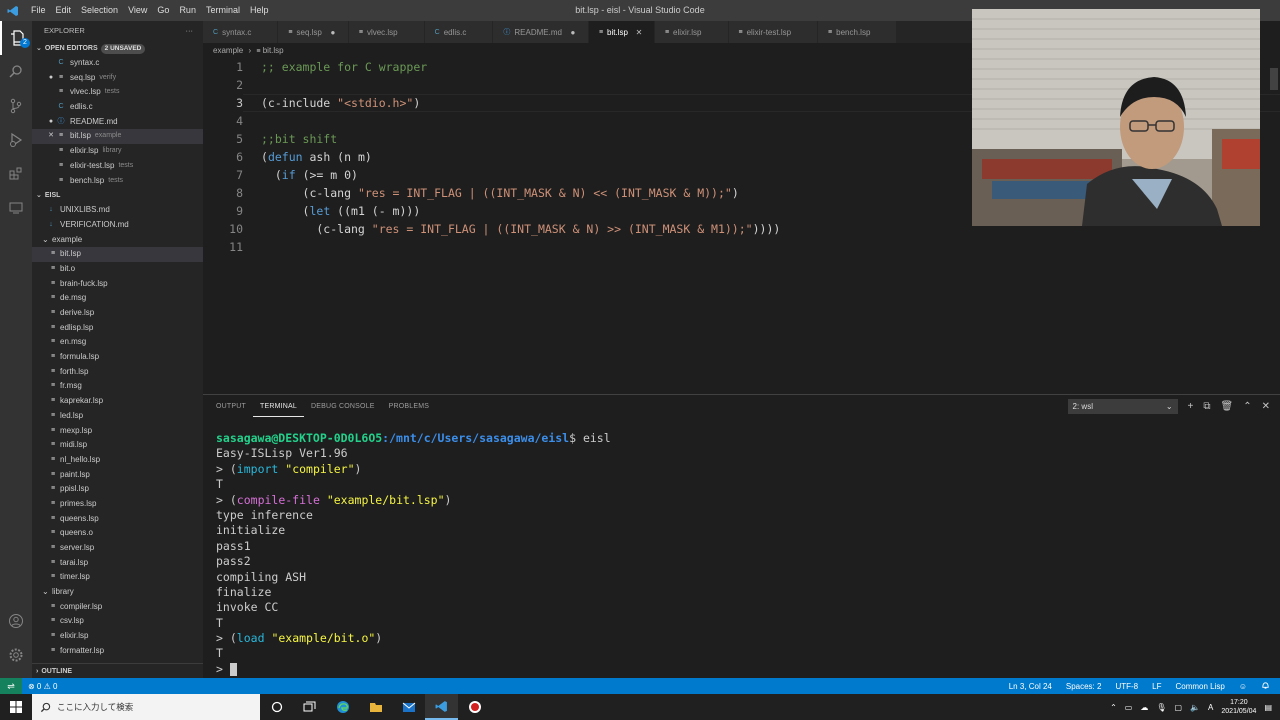 Image resolution: width=1280 pixels, height=720 pixels. I want to click on open-editor-item: ● ⓘ README.md, so click(117, 122).